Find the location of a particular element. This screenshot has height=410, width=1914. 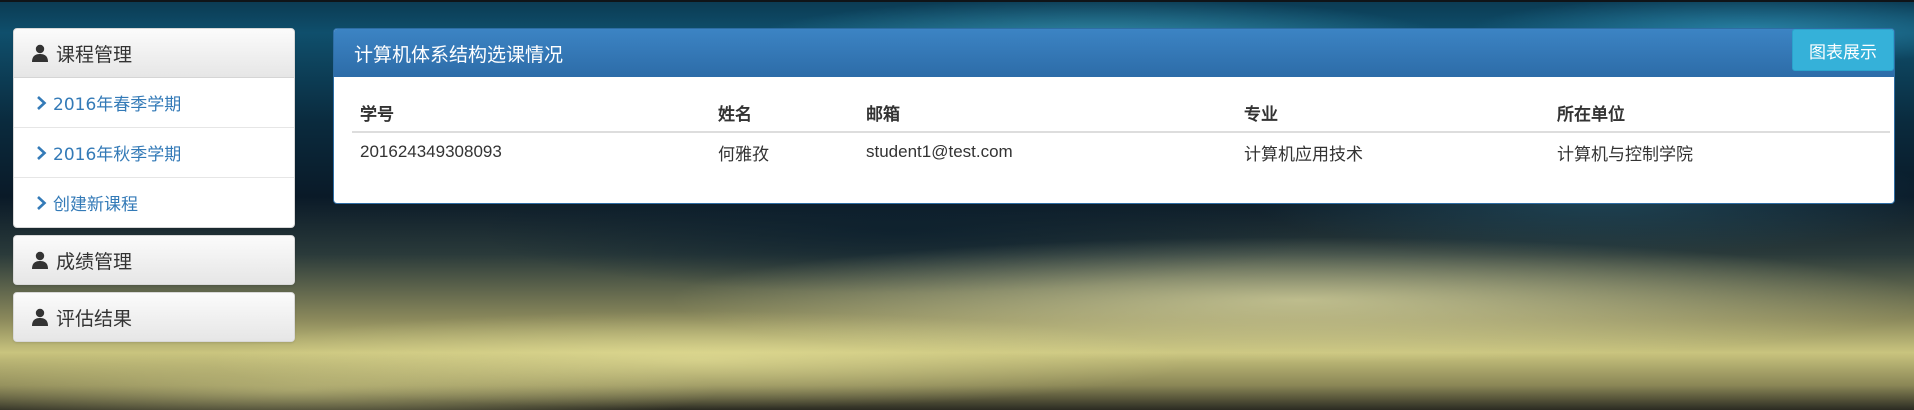

enrollment-panel-header: 计算机体系结构选课情况 图表展示 is located at coordinates (1114, 53).